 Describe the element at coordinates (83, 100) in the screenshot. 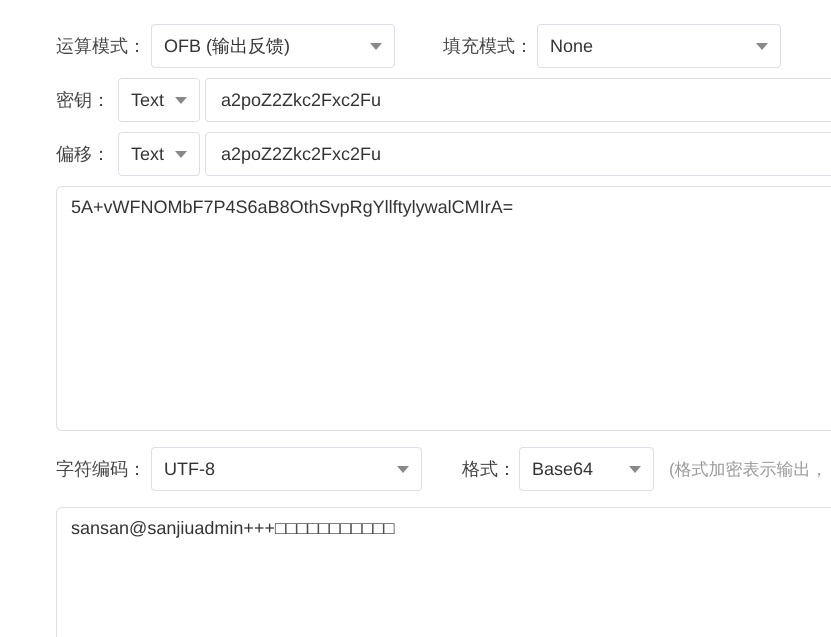

I see `field-label: 密钥：` at that location.